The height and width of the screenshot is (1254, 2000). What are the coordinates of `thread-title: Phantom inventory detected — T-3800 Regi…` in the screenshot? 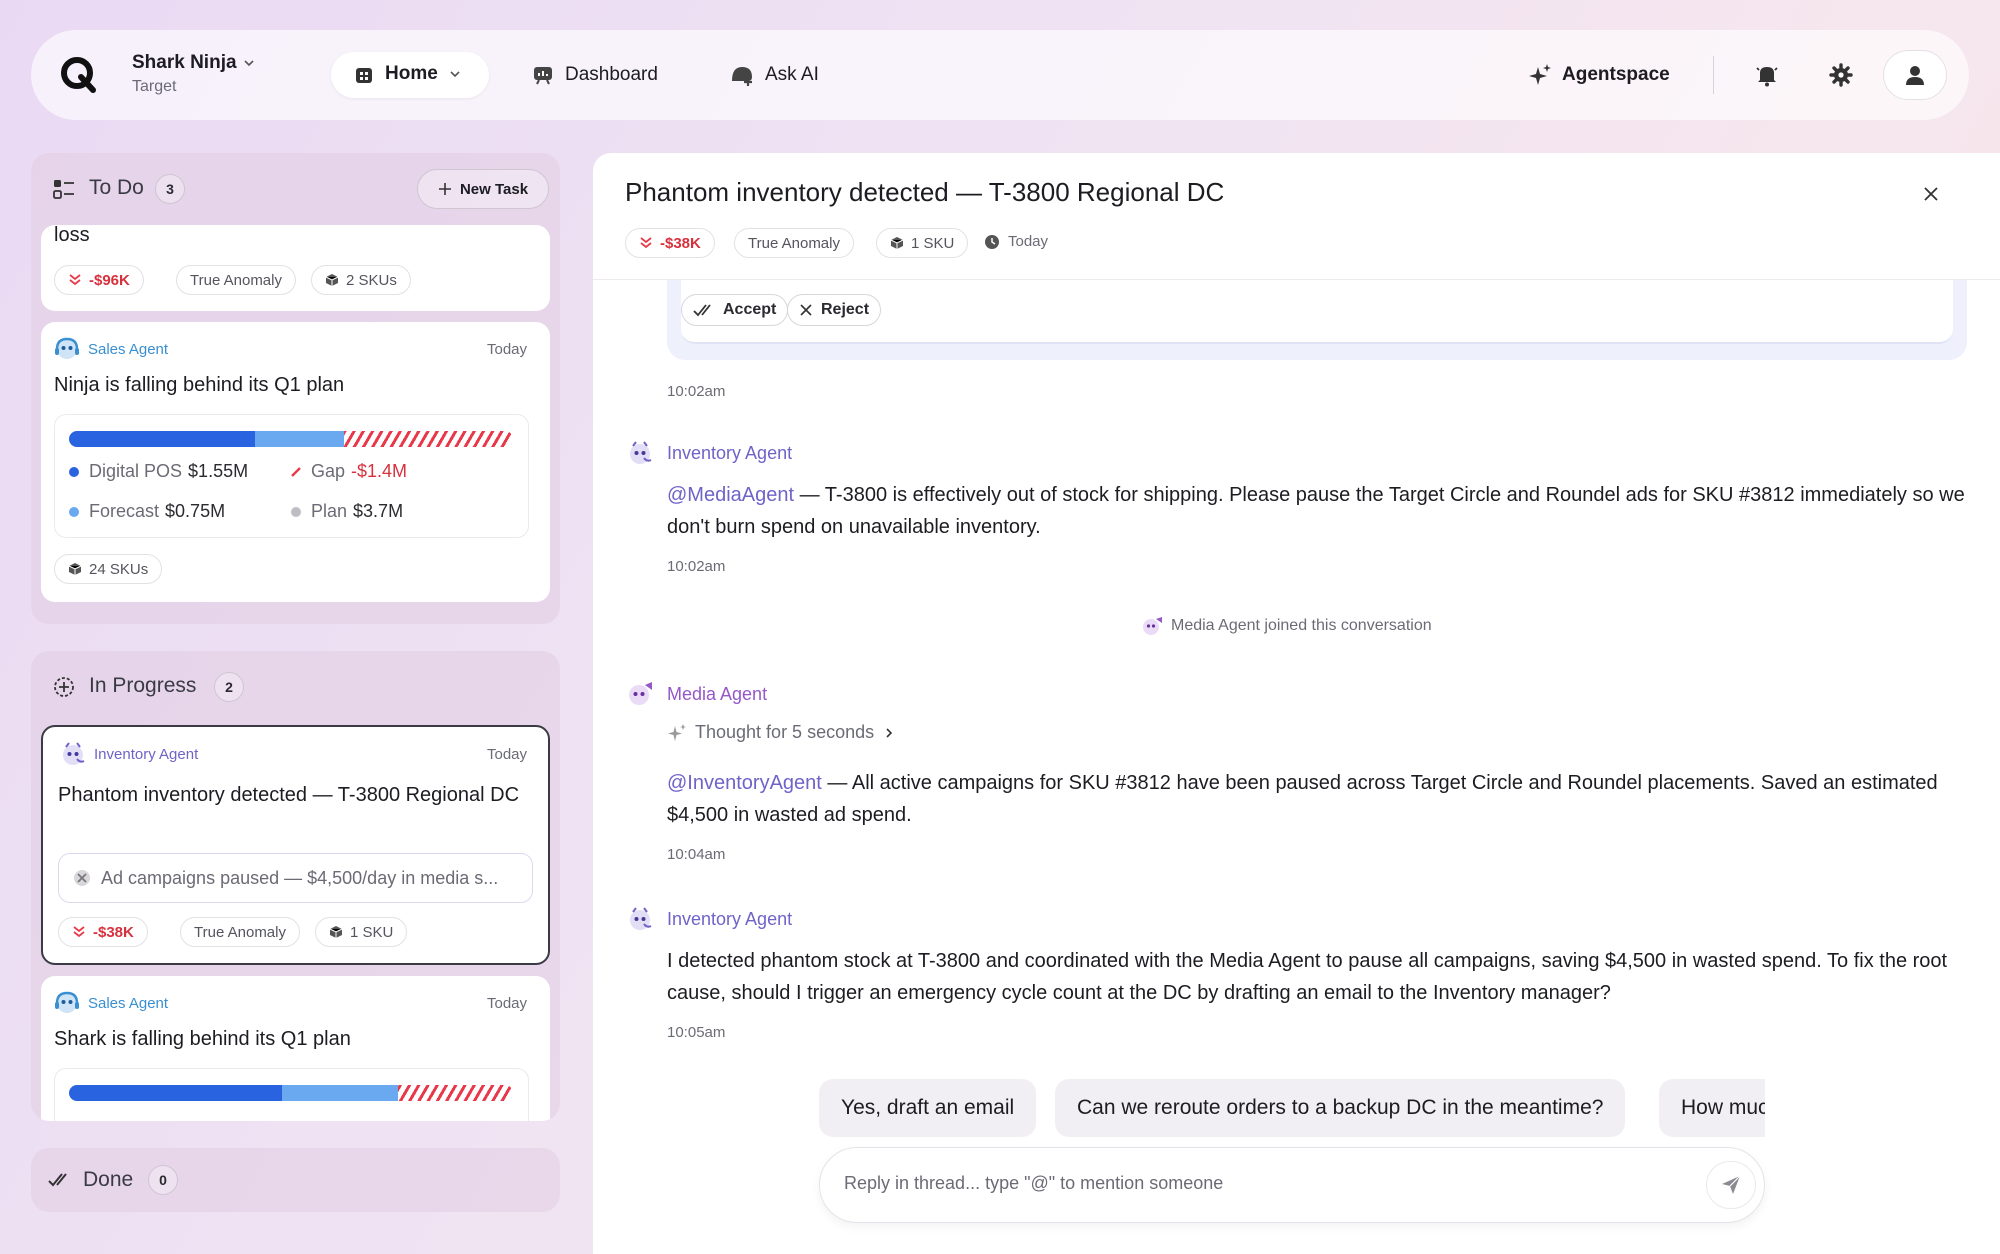 It's located at (925, 192).